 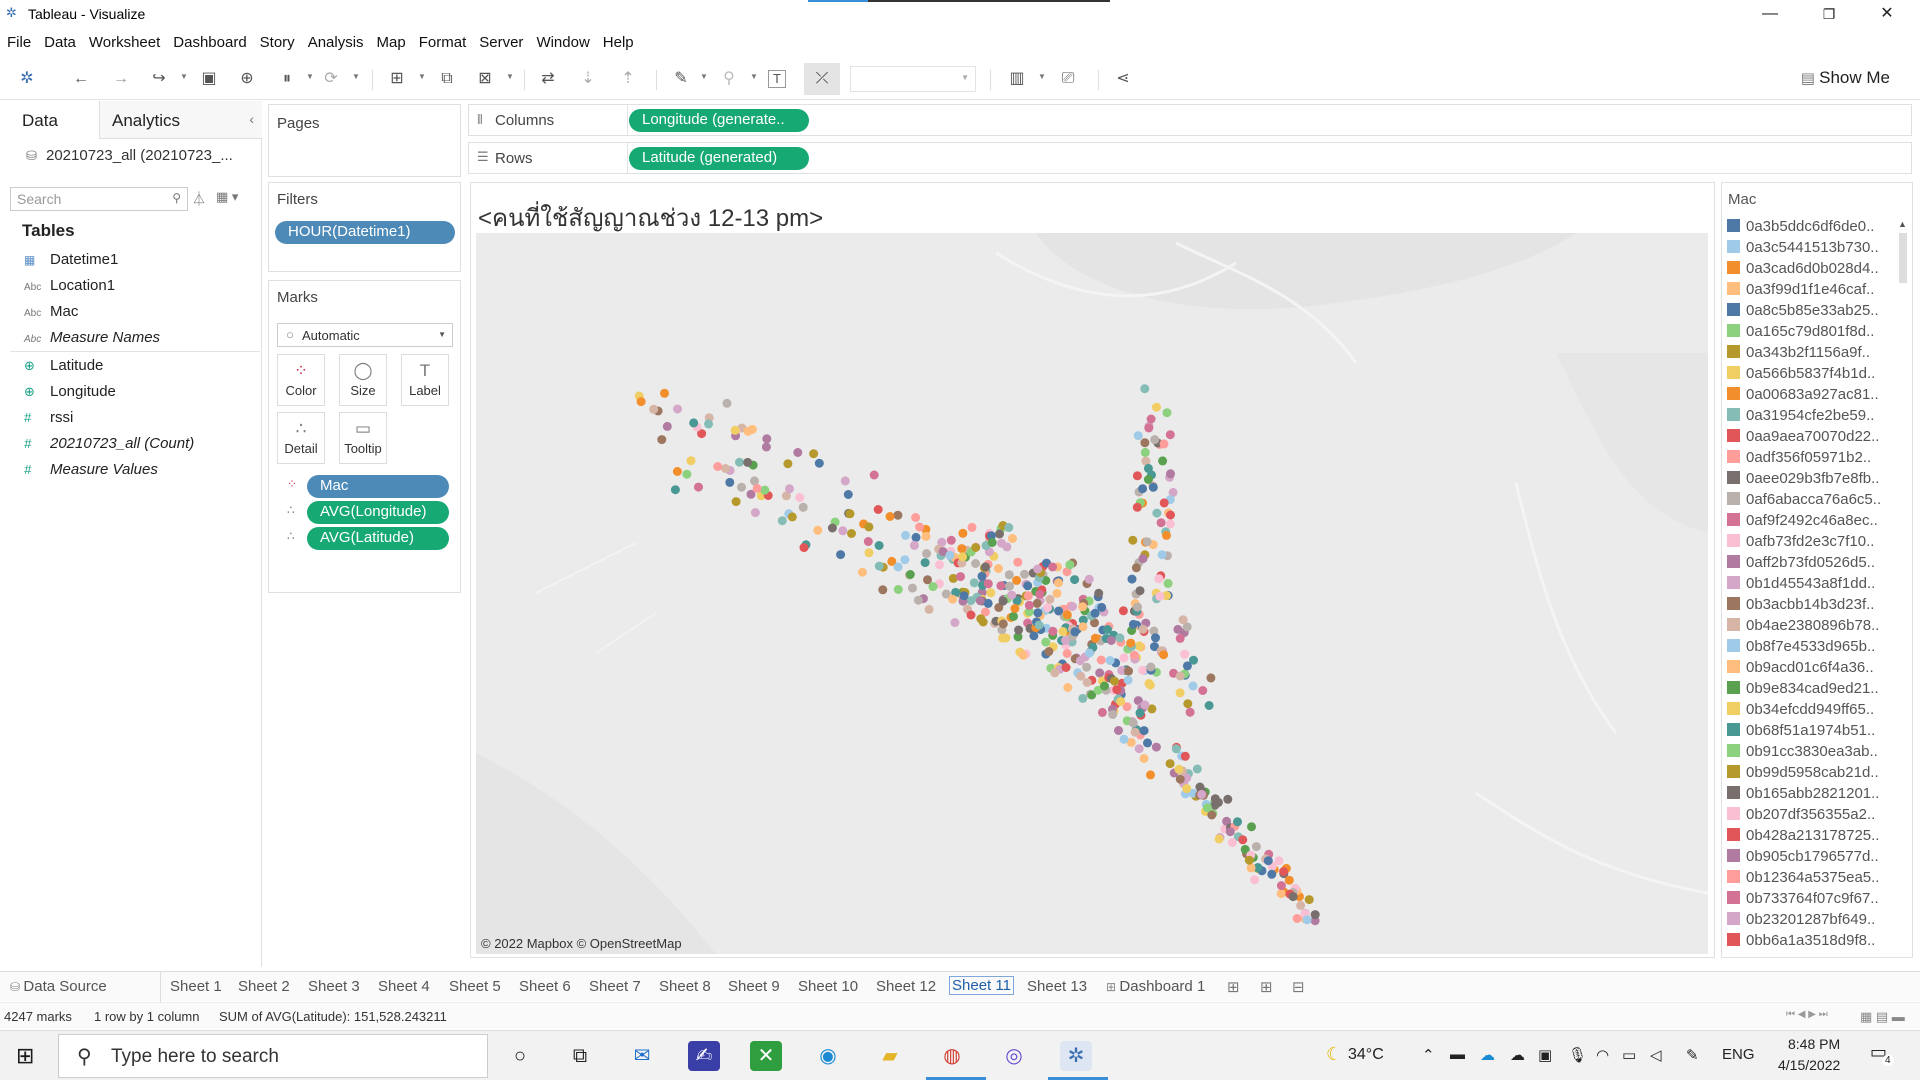 I want to click on minimize-button: —, so click(x=1770, y=14).